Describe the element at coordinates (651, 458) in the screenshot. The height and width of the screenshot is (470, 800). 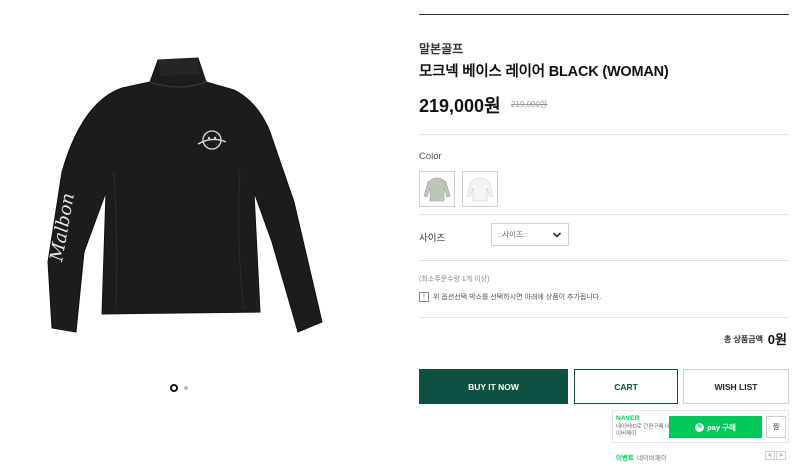
I see `event-text: 네이버페이` at that location.